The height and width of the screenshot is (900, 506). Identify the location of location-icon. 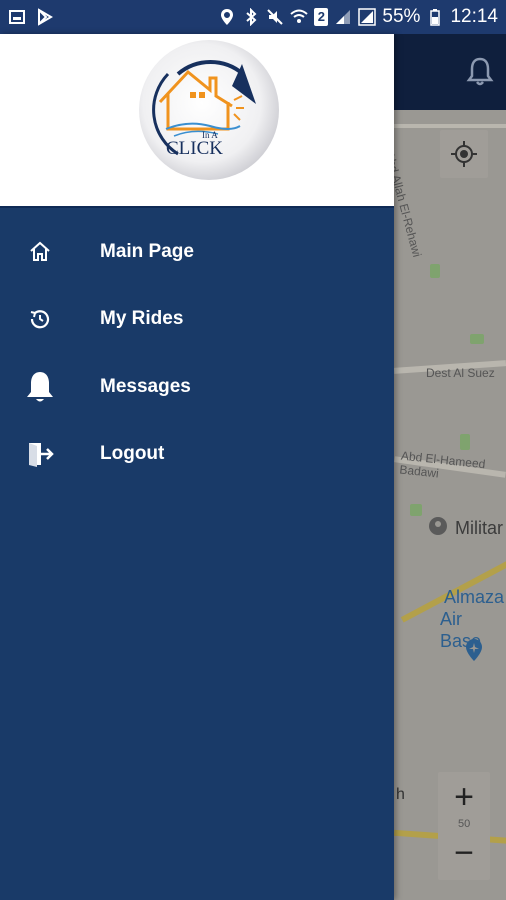
(227, 17).